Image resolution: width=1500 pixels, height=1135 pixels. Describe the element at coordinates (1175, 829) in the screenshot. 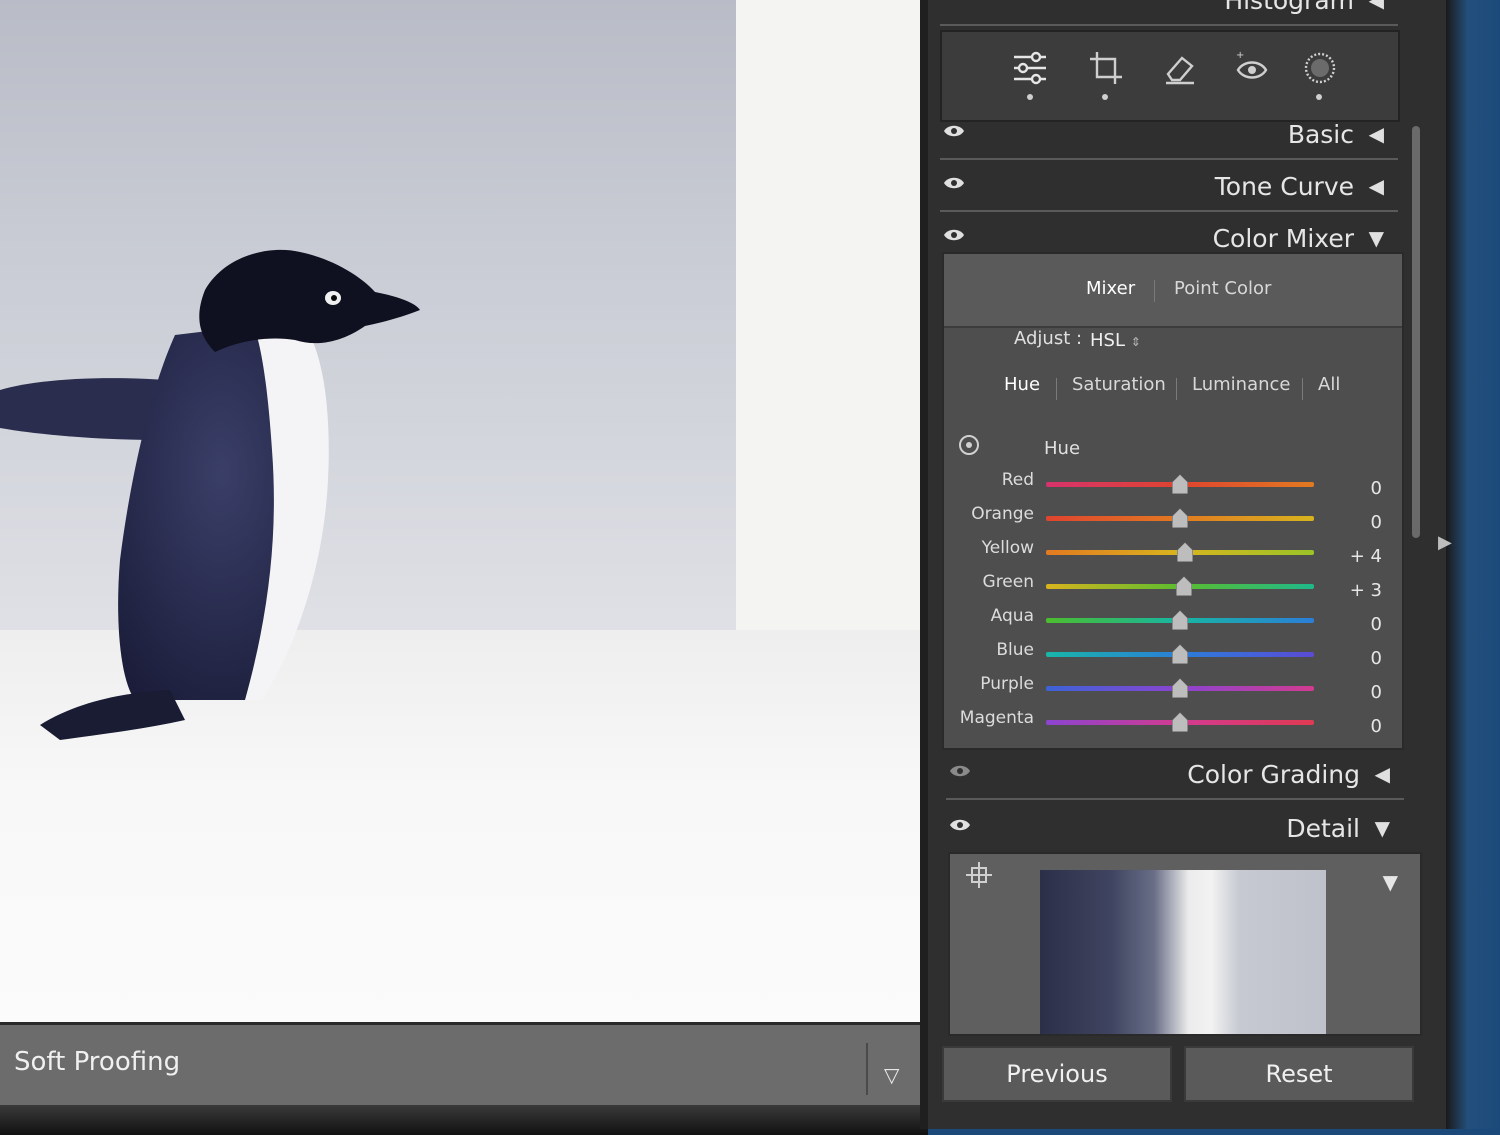

I see `detail-header: Detail ▼` at that location.